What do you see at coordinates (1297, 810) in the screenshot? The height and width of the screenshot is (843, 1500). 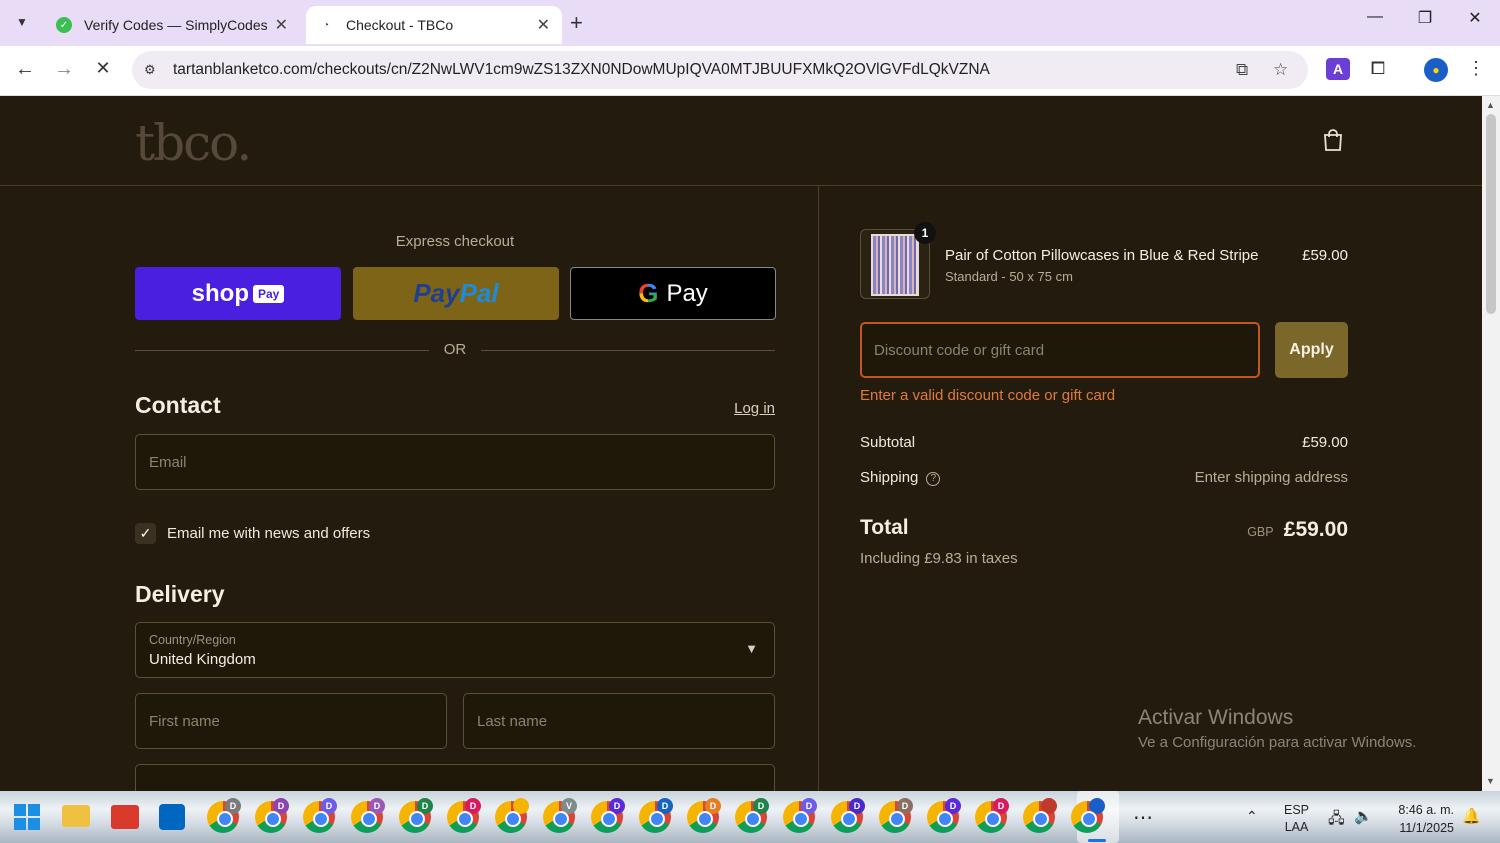 I see `language-code: ESP` at bounding box center [1297, 810].